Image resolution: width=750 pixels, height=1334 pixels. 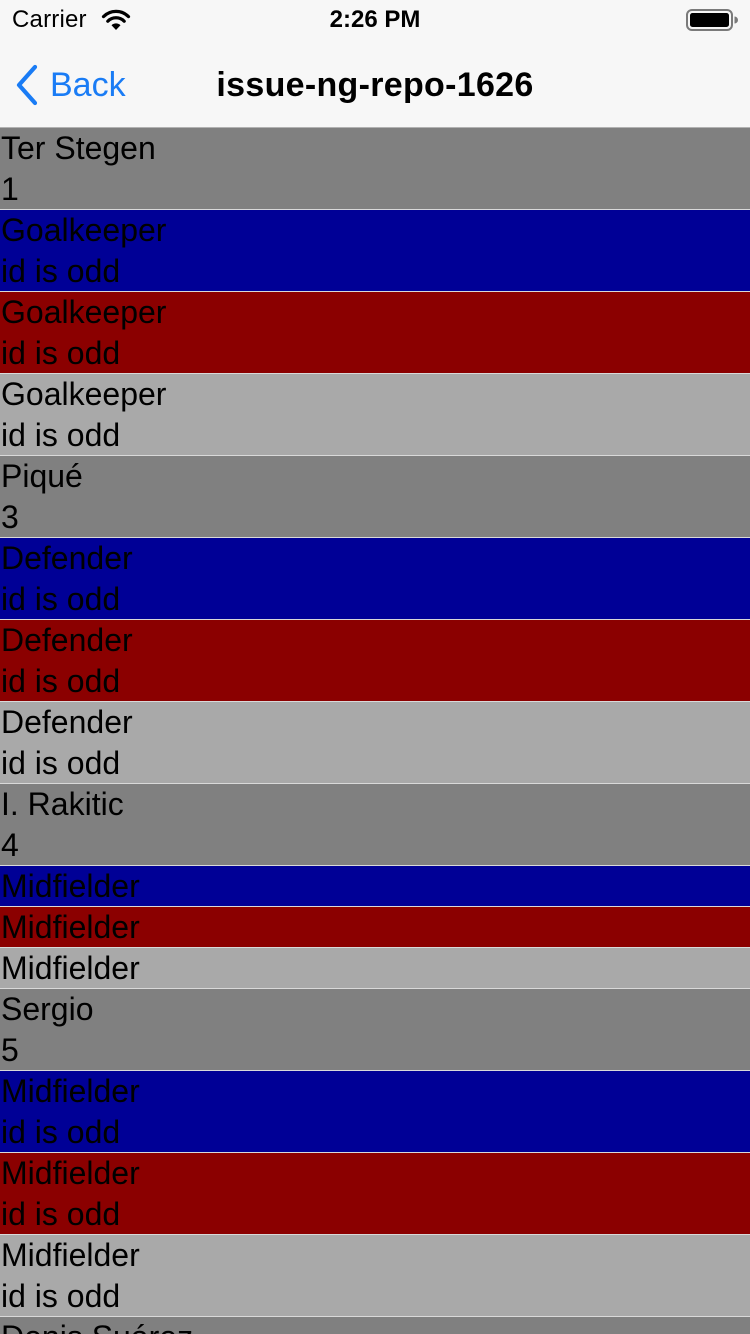 I want to click on battery-icon, so click(x=712, y=20).